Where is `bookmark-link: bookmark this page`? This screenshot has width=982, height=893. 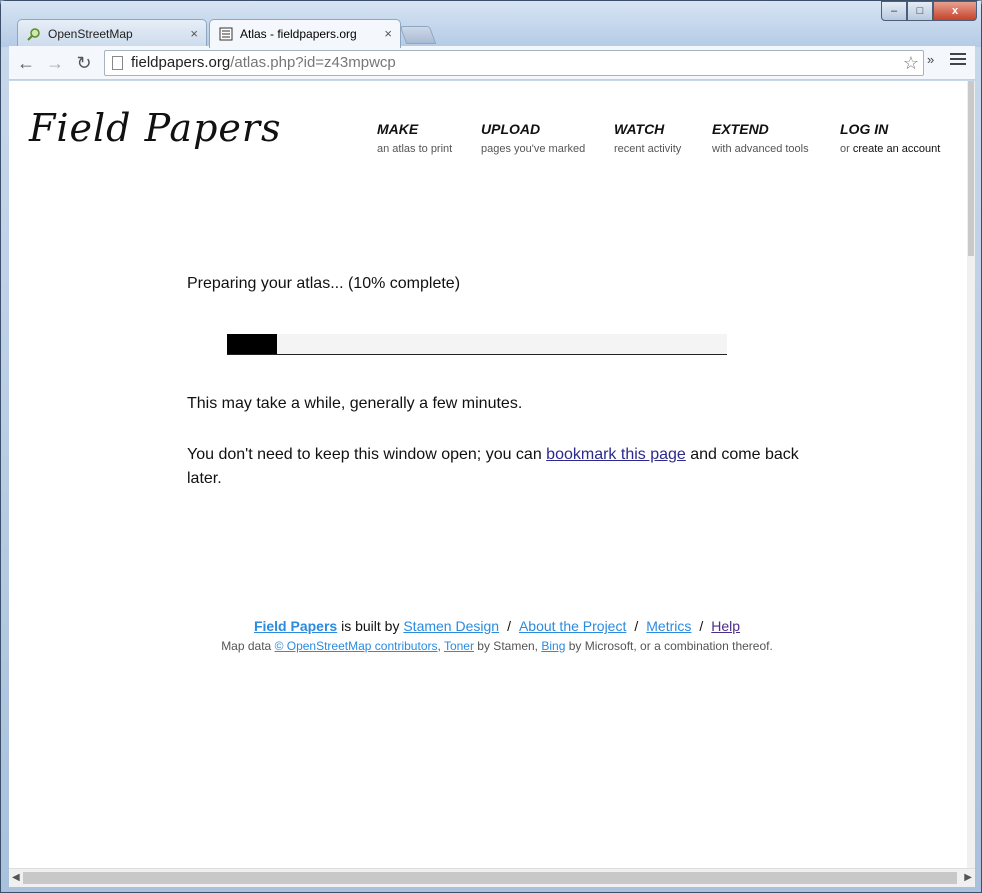
bookmark-link: bookmark this page is located at coordinates (616, 454).